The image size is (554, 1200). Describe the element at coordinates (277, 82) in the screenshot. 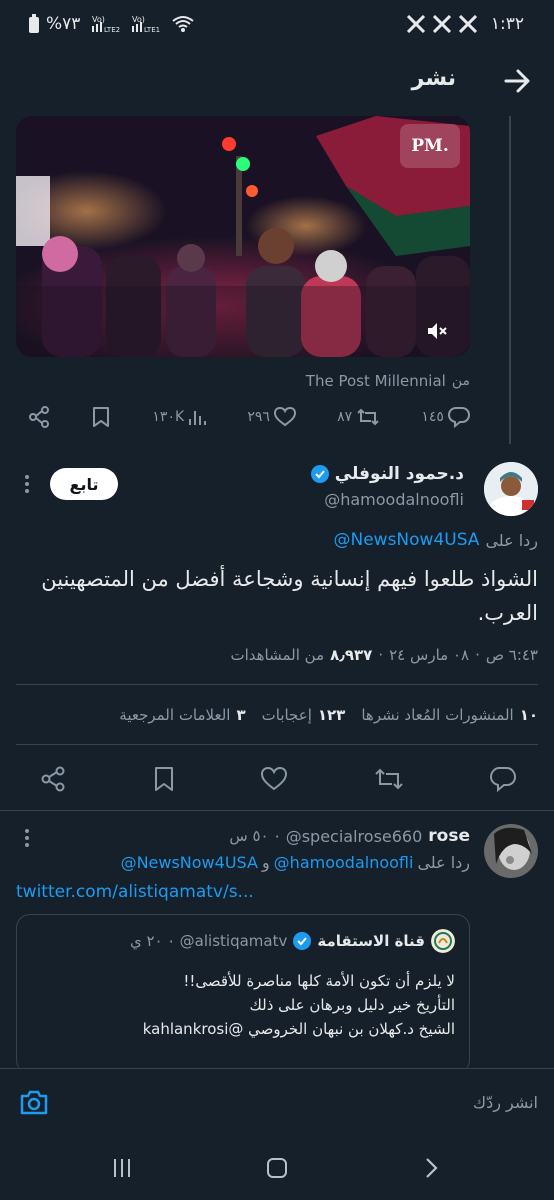

I see `top-bar: نشر` at that location.